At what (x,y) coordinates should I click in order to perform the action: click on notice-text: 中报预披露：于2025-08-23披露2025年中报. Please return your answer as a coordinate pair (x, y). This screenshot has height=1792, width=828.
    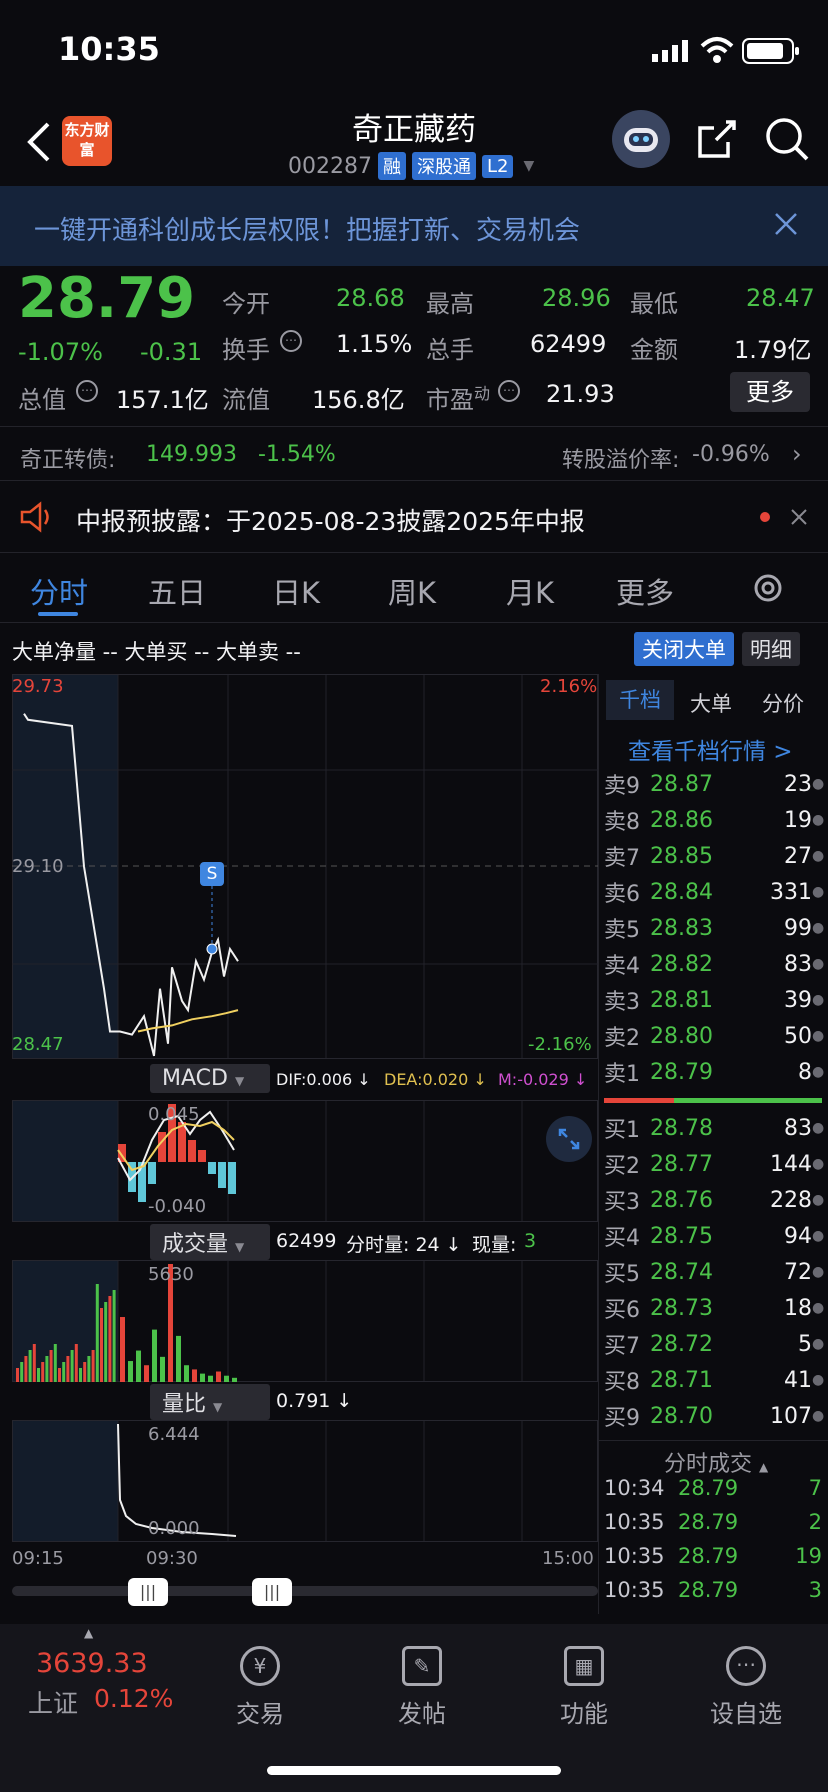
    Looking at the image, I should click on (330, 520).